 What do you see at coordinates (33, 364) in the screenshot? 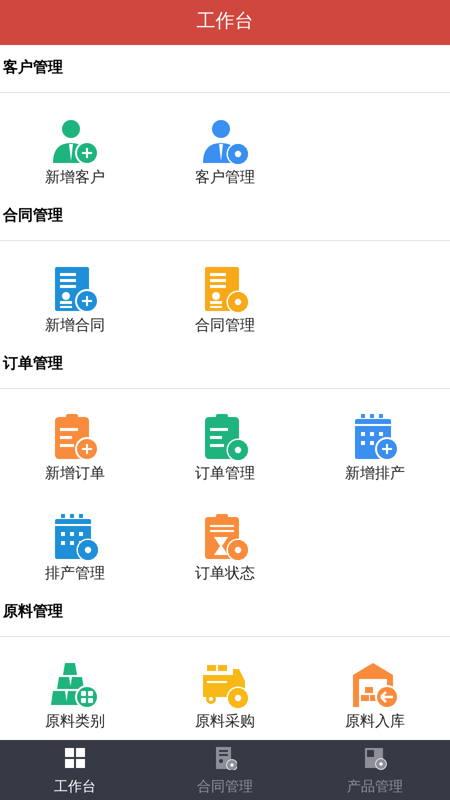
I see `section-title: 订单管理` at bounding box center [33, 364].